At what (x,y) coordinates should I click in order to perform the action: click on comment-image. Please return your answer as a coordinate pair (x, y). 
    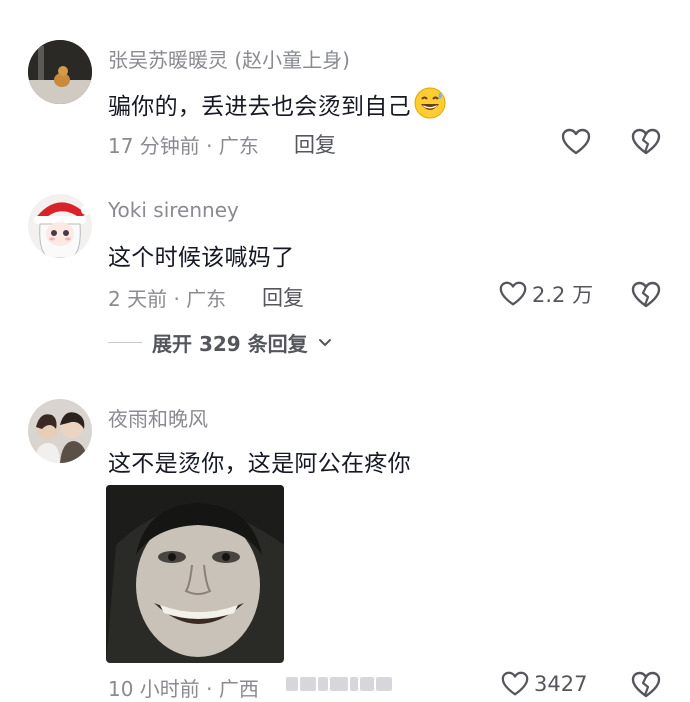
    Looking at the image, I should click on (195, 574).